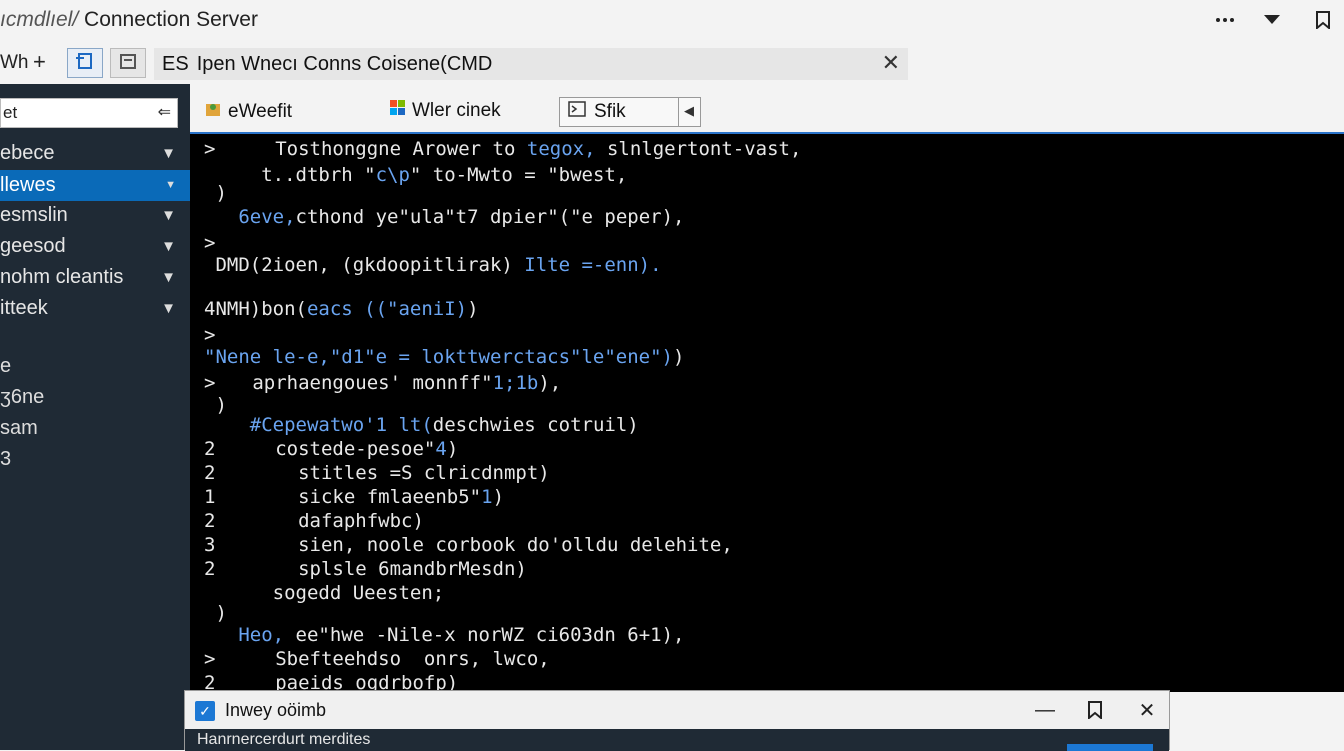 This screenshot has width=1344, height=751. What do you see at coordinates (227, 425) in the screenshot?
I see `line-text` at bounding box center [227, 425].